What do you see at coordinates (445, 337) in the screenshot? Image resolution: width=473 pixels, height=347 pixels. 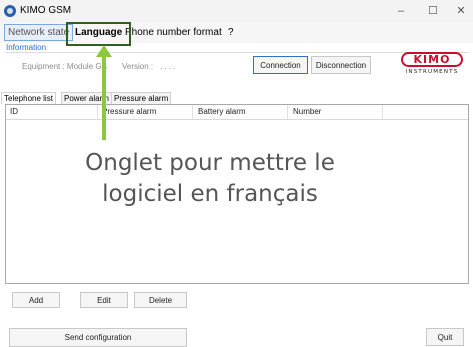 I see `quit-button: Quit` at bounding box center [445, 337].